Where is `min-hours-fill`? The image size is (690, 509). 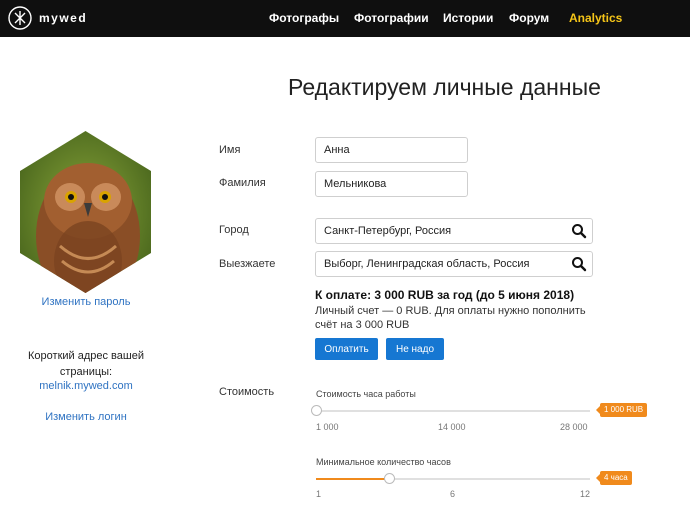
min-hours-fill is located at coordinates (353, 479).